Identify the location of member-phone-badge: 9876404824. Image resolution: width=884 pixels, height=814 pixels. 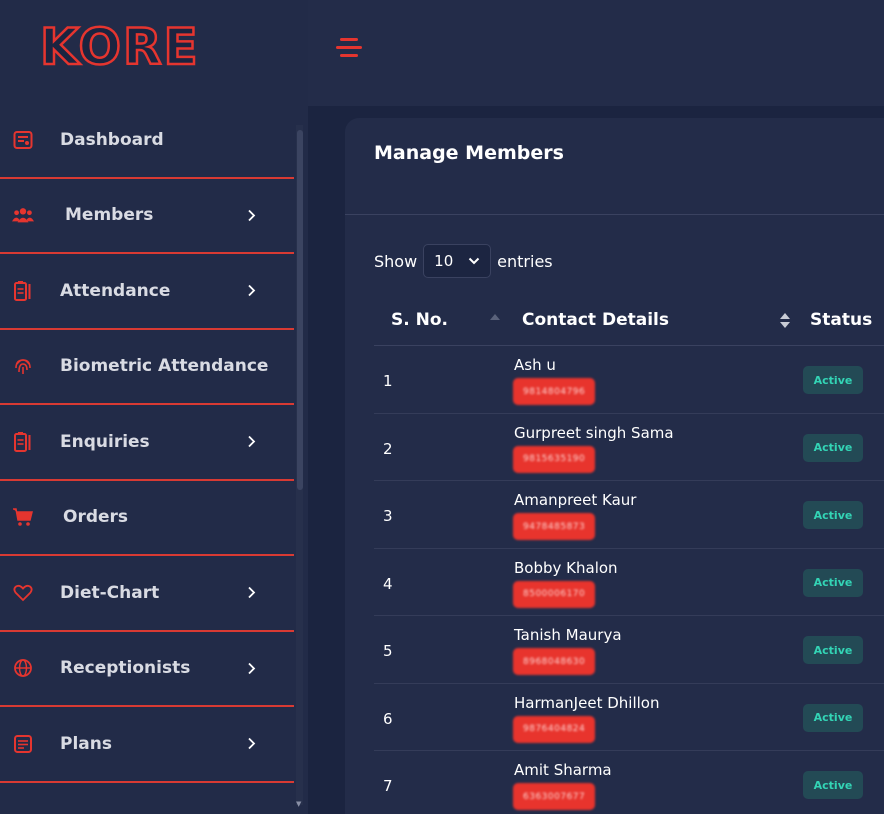
(554, 729).